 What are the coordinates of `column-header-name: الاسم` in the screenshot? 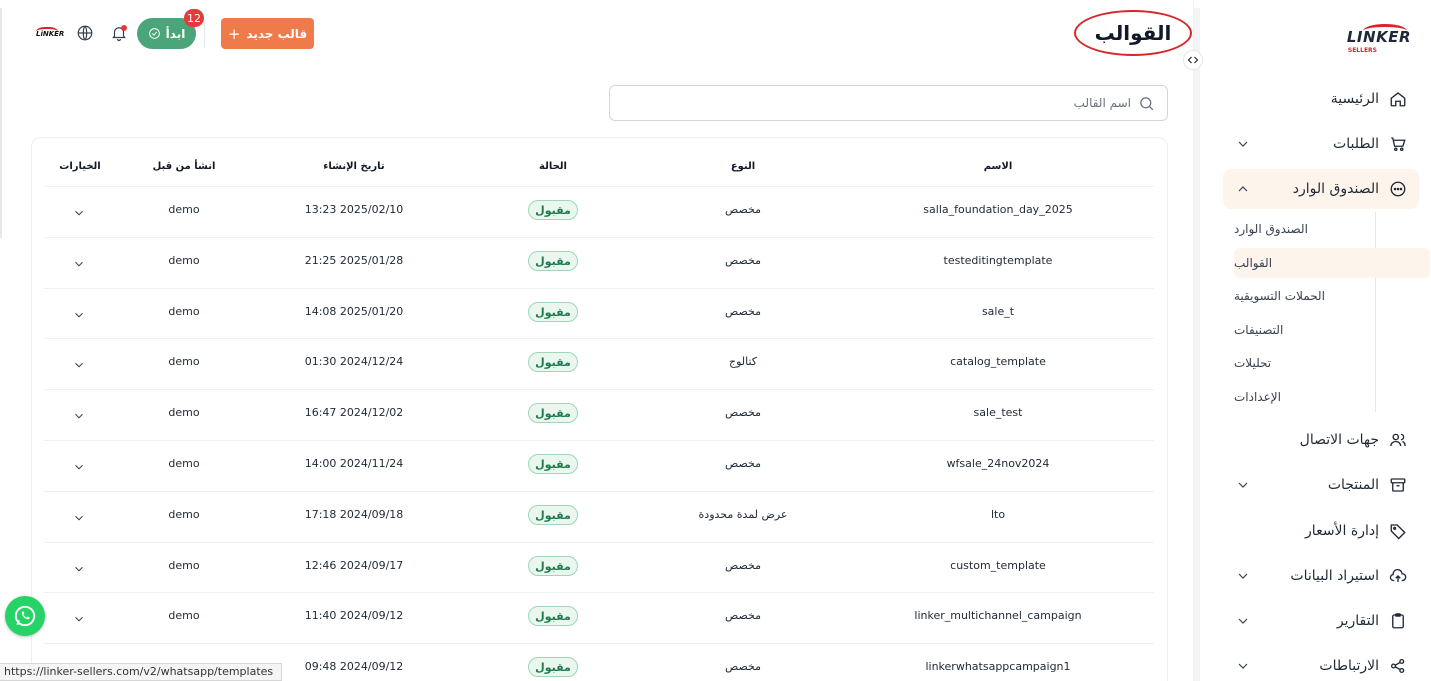 It's located at (998, 166).